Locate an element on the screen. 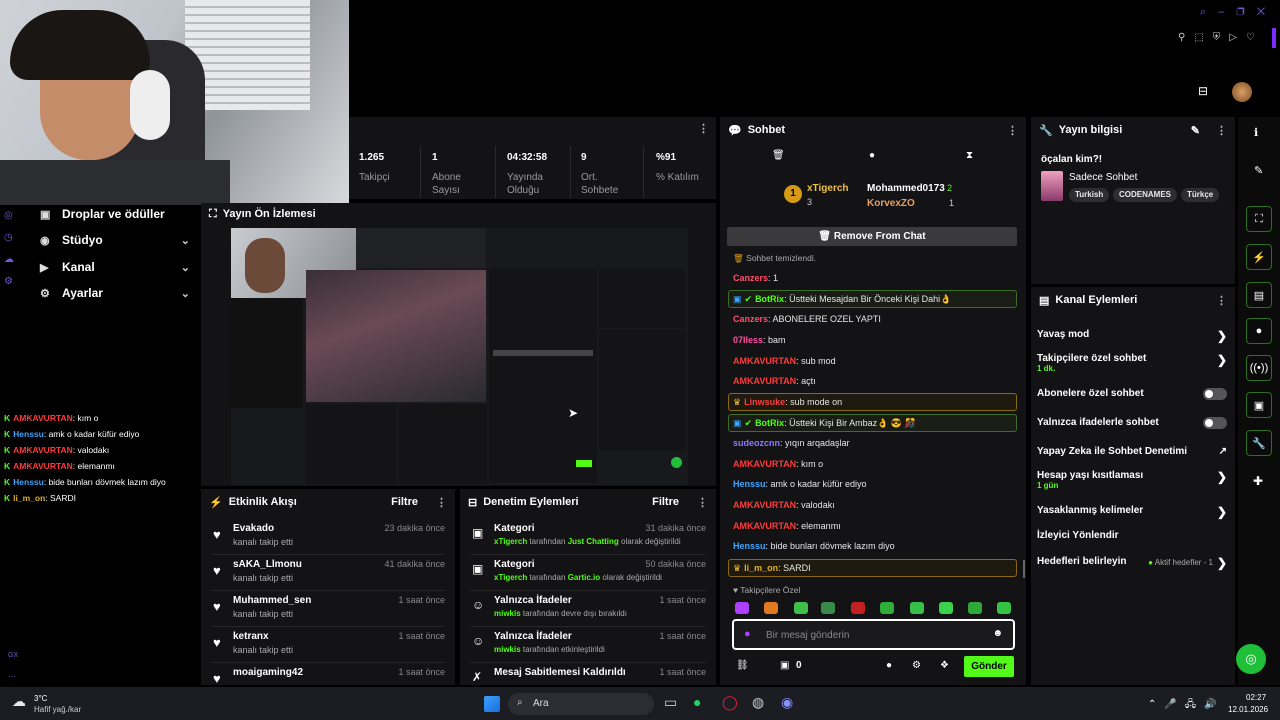 The image size is (1280, 720). stream-preview: ➤ is located at coordinates (459, 356).